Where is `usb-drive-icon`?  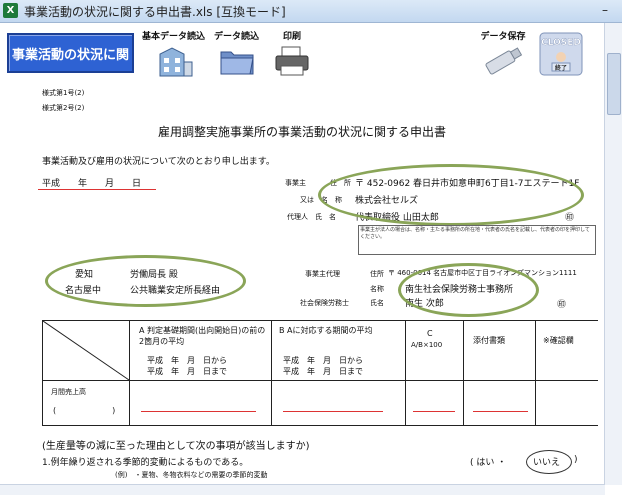
usb-drive-icon is located at coordinates (504, 61).